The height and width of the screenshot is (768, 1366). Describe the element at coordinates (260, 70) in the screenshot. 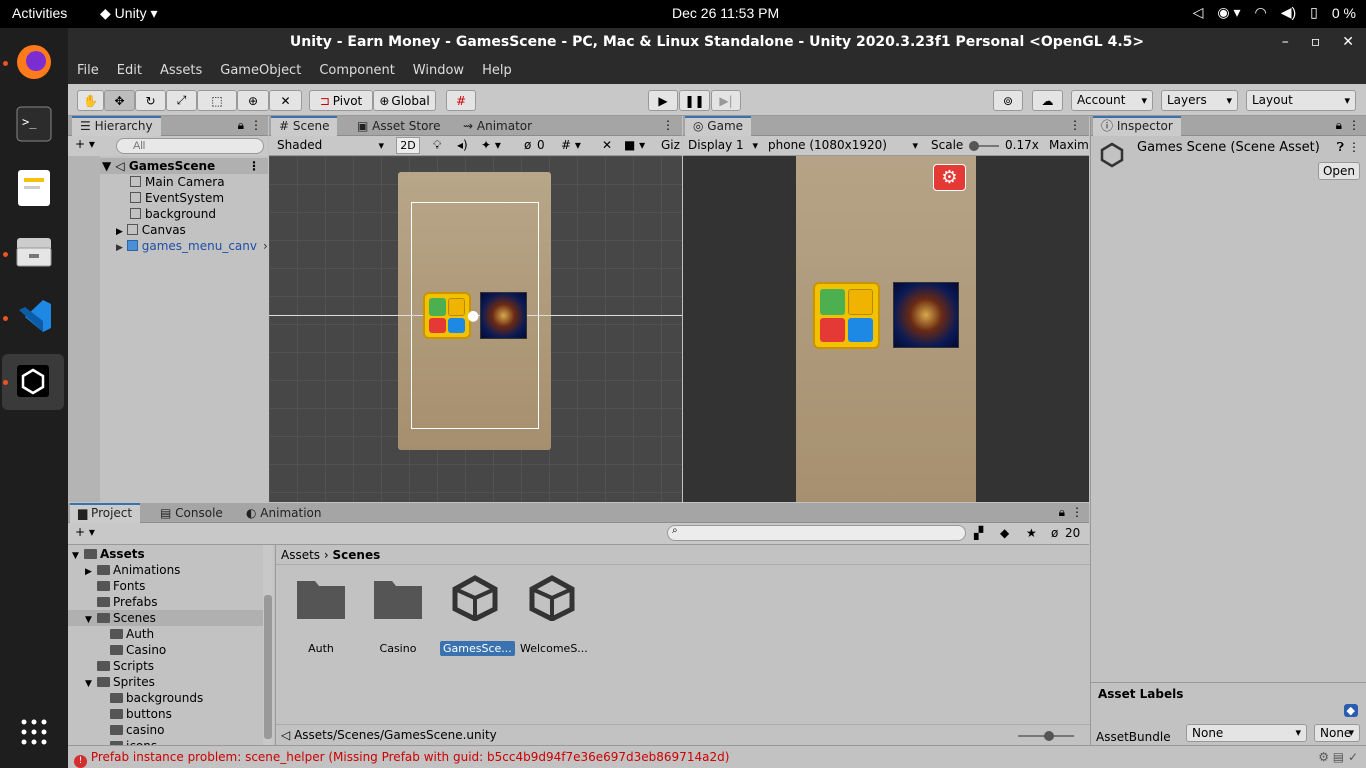

I see `menu-gameobject: GameObject` at that location.